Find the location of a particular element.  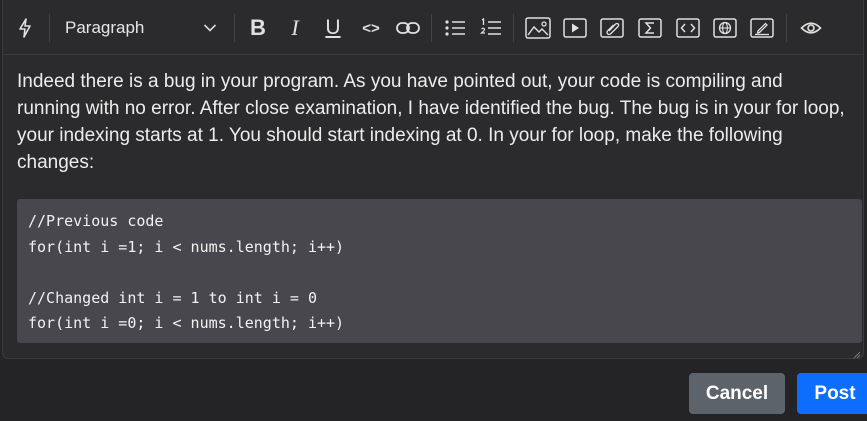

chevron-down-icon is located at coordinates (210, 28).